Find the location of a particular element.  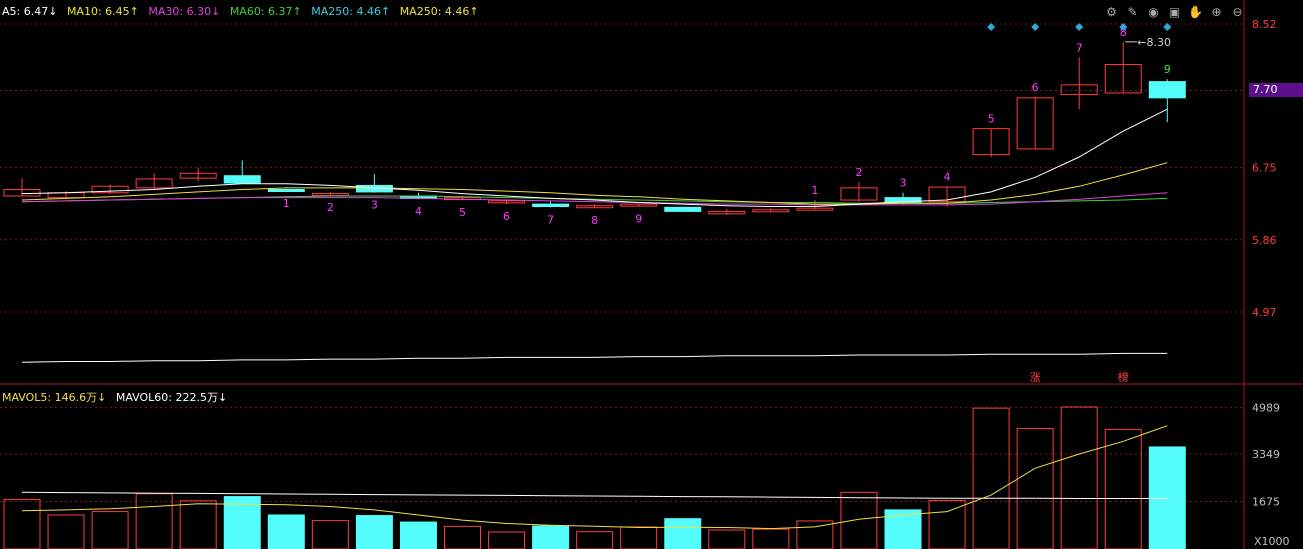

save-icon: ▣ is located at coordinates (1174, 12).